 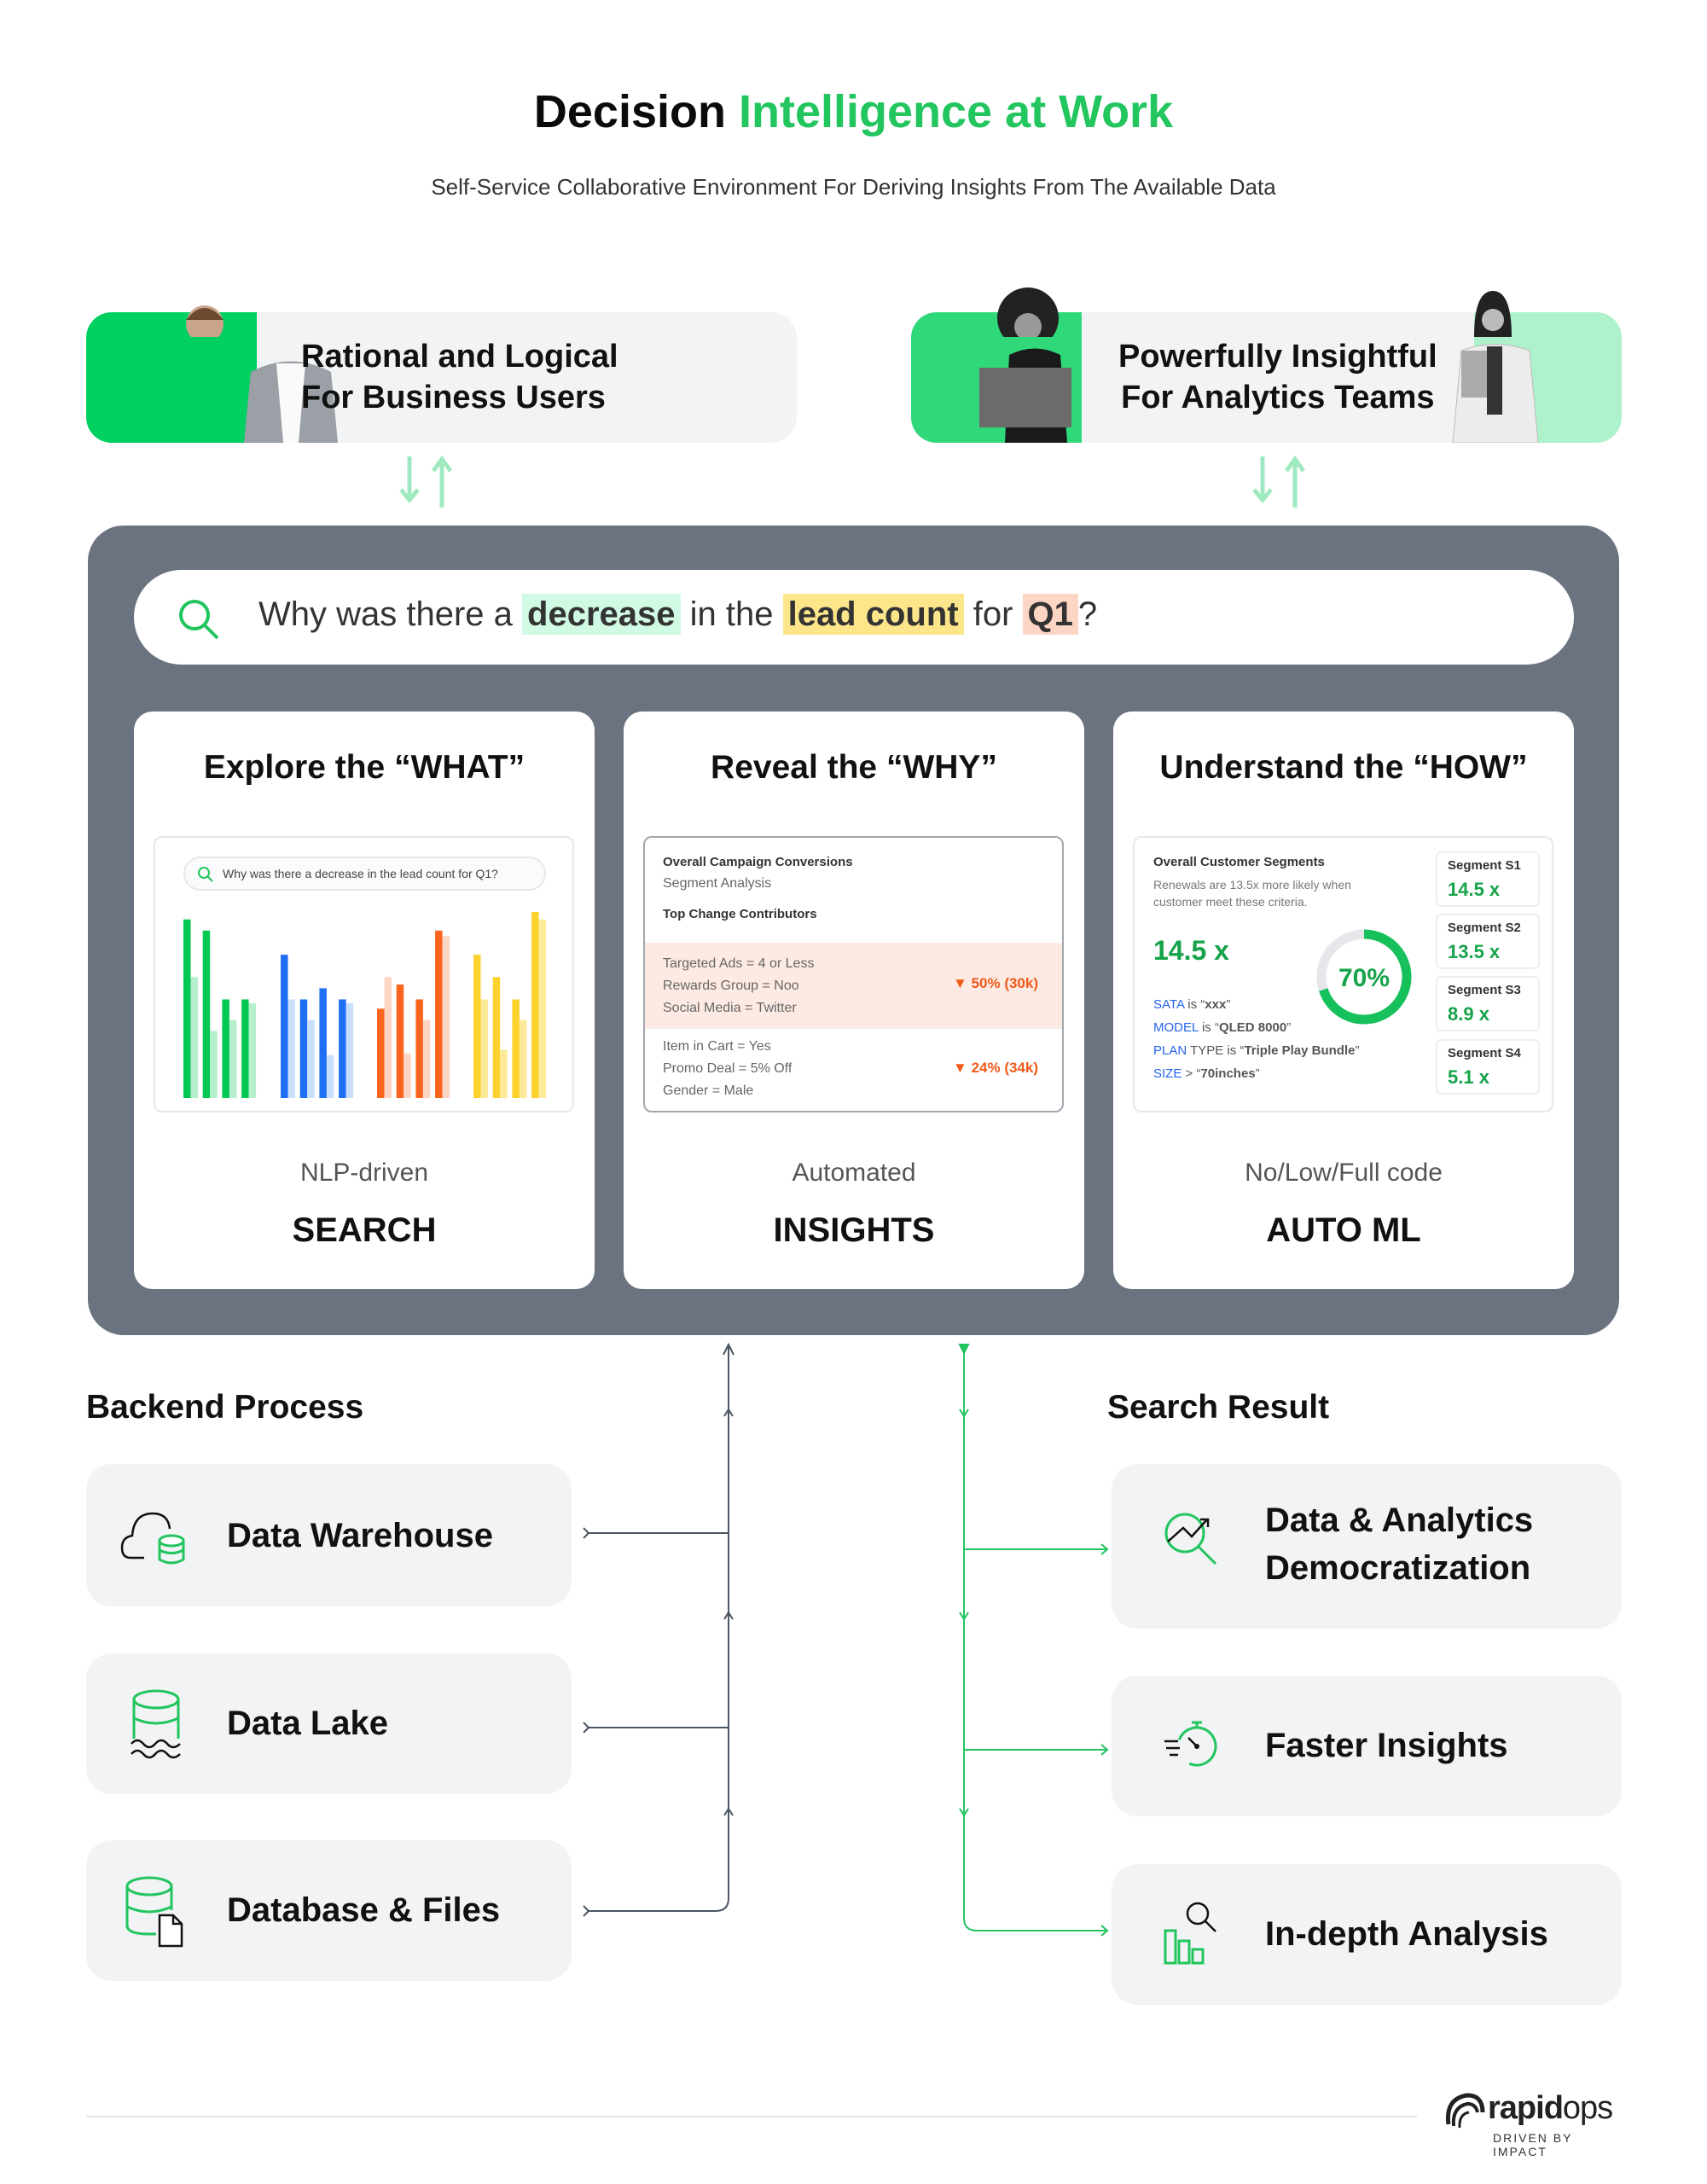 I want to click on item-label: Data Warehouse, so click(x=360, y=1535).